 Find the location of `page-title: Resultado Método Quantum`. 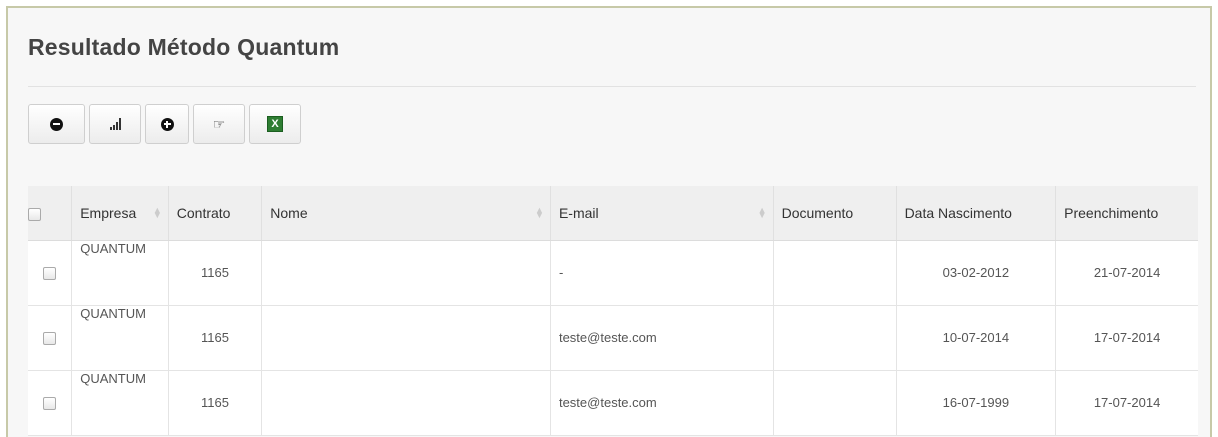

page-title: Resultado Método Quantum is located at coordinates (184, 47).